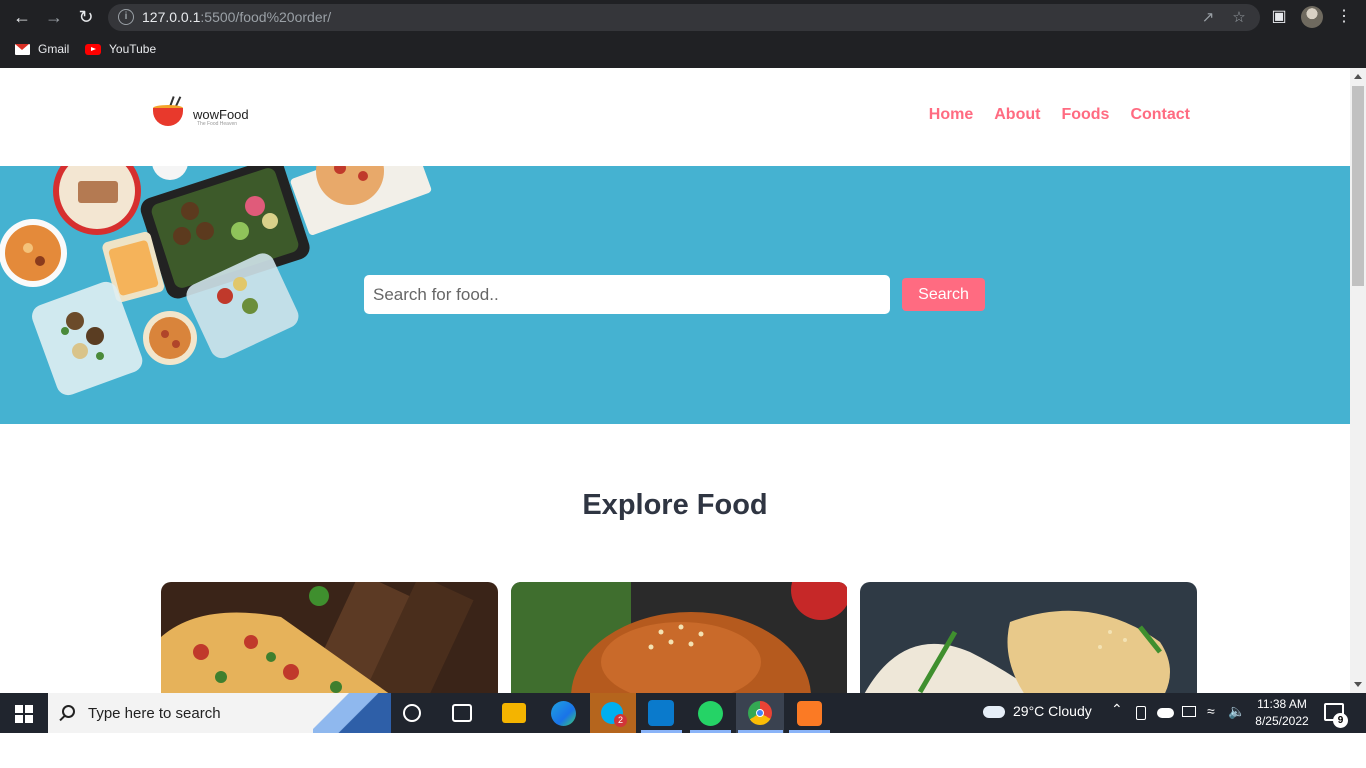 The image size is (1366, 768). Describe the element at coordinates (412, 713) in the screenshot. I see `cortana-icon` at that location.